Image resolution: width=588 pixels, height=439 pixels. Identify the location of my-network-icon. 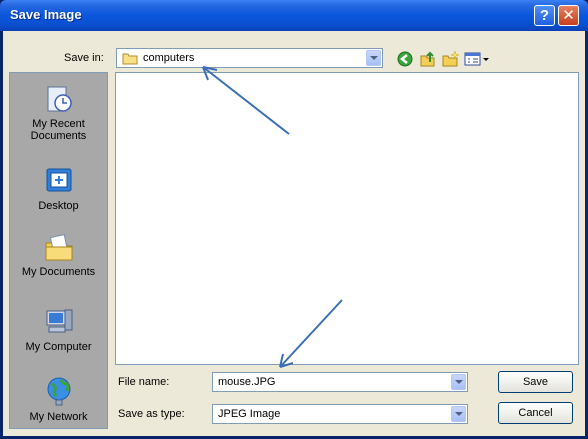
(59, 392).